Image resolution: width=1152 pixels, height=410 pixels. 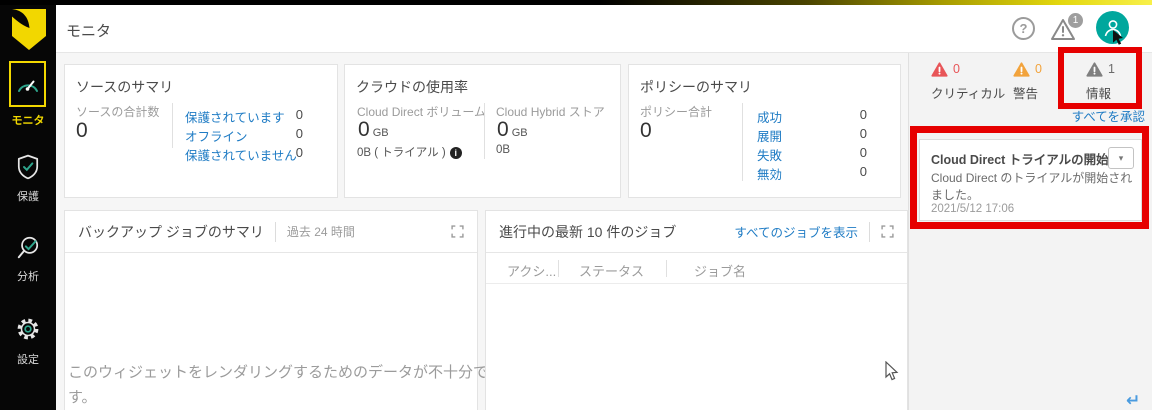 I want to click on policy-total-label: ポリシー合計, so click(x=676, y=112).